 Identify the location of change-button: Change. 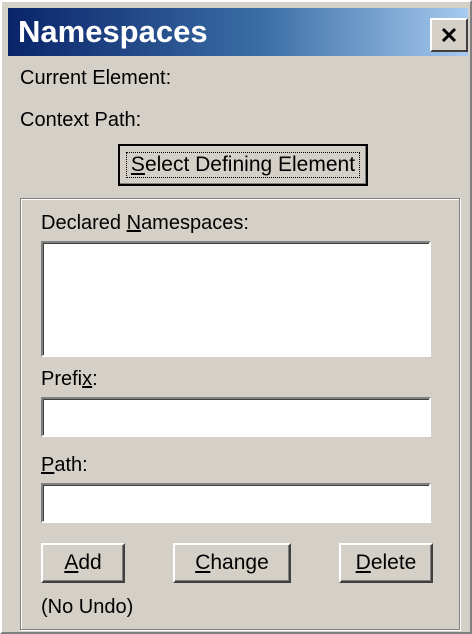
(232, 563).